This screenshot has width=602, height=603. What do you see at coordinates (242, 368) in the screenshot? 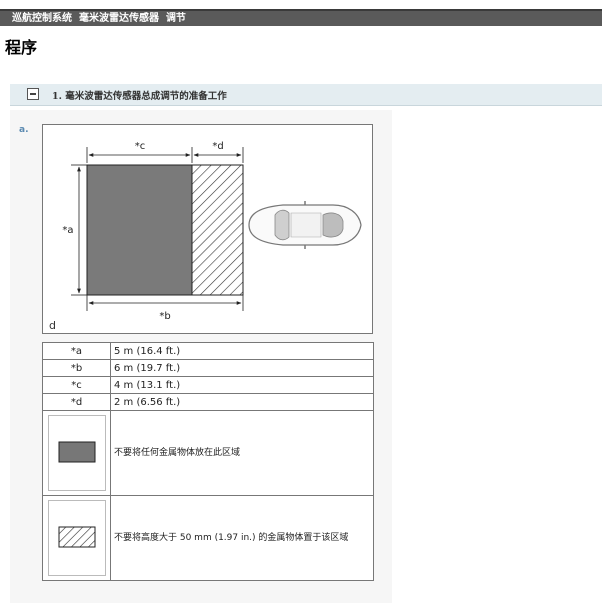
I see `spec-value: 6 m (19.7 ft.)` at bounding box center [242, 368].